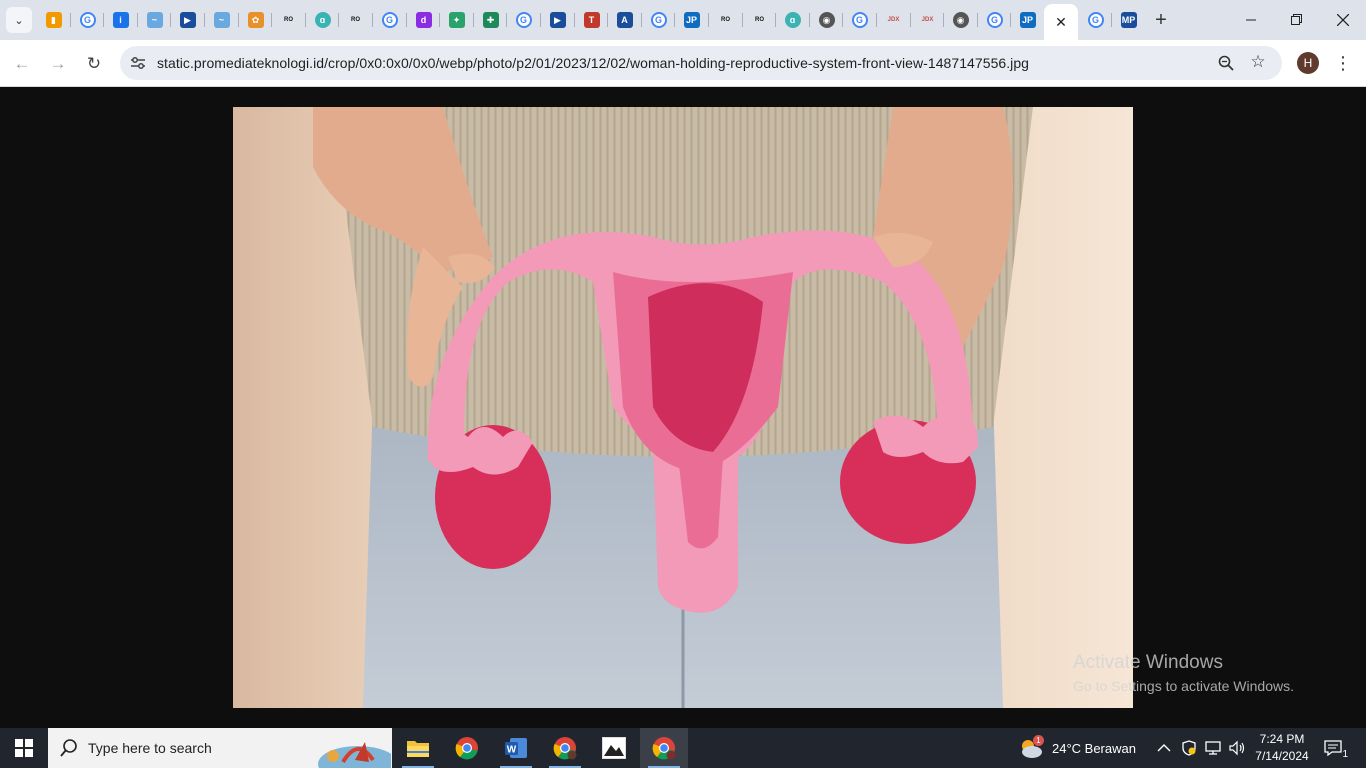 This screenshot has height=768, width=1366. What do you see at coordinates (120, 20) in the screenshot?
I see `tab: i` at bounding box center [120, 20].